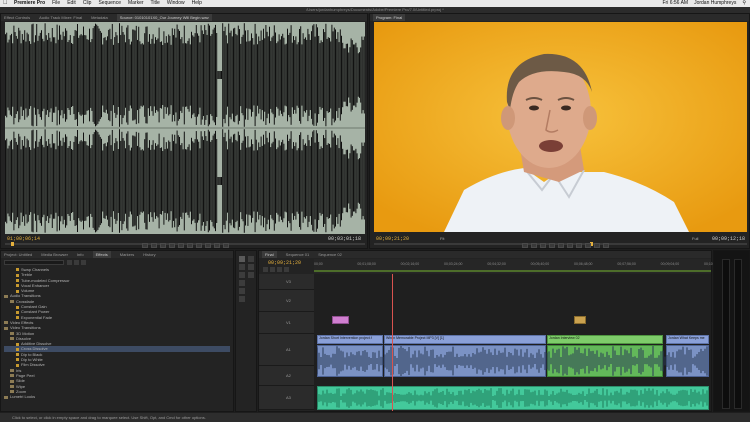 The width and height of the screenshot is (750, 422). Describe the element at coordinates (17, 17) in the screenshot. I see `tab-effect-controls: Effect Controls` at that location.